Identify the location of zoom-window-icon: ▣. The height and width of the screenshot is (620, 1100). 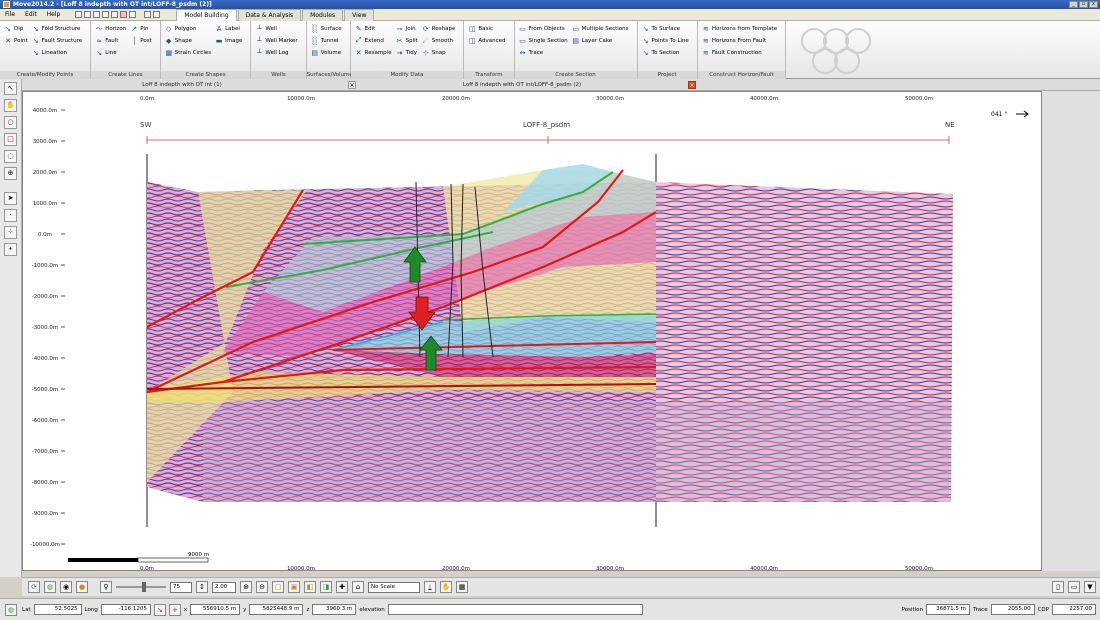
(294, 587).